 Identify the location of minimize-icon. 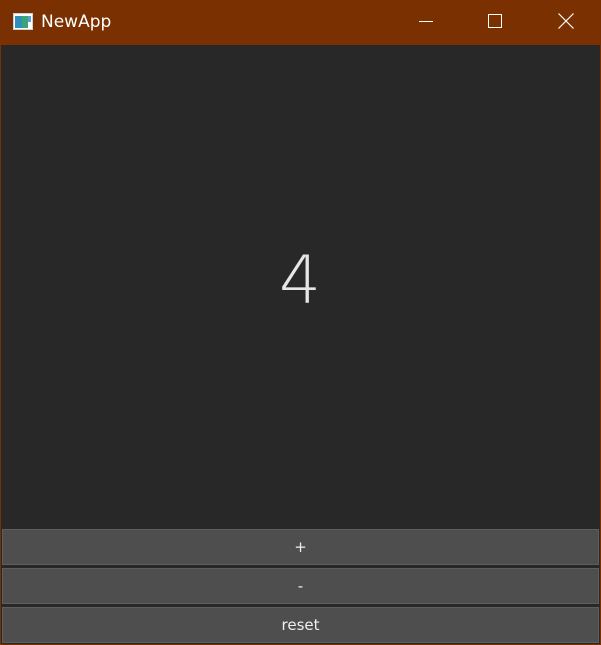
(426, 22).